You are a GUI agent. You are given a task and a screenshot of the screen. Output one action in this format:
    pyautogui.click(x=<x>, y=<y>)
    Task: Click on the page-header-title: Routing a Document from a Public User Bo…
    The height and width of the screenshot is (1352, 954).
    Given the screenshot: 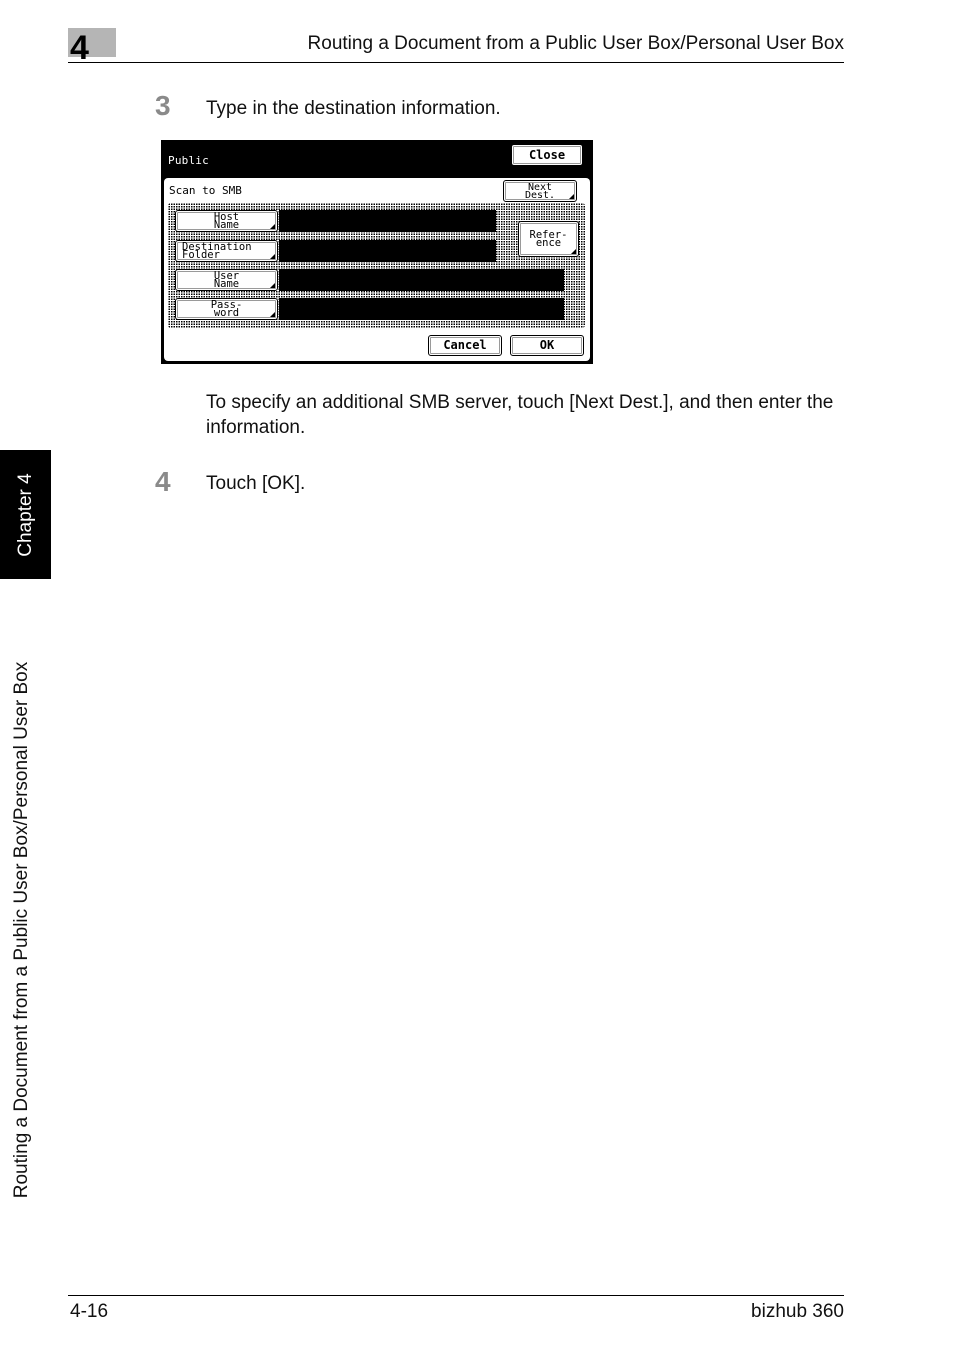 What is the action you would take?
    pyautogui.click(x=575, y=43)
    